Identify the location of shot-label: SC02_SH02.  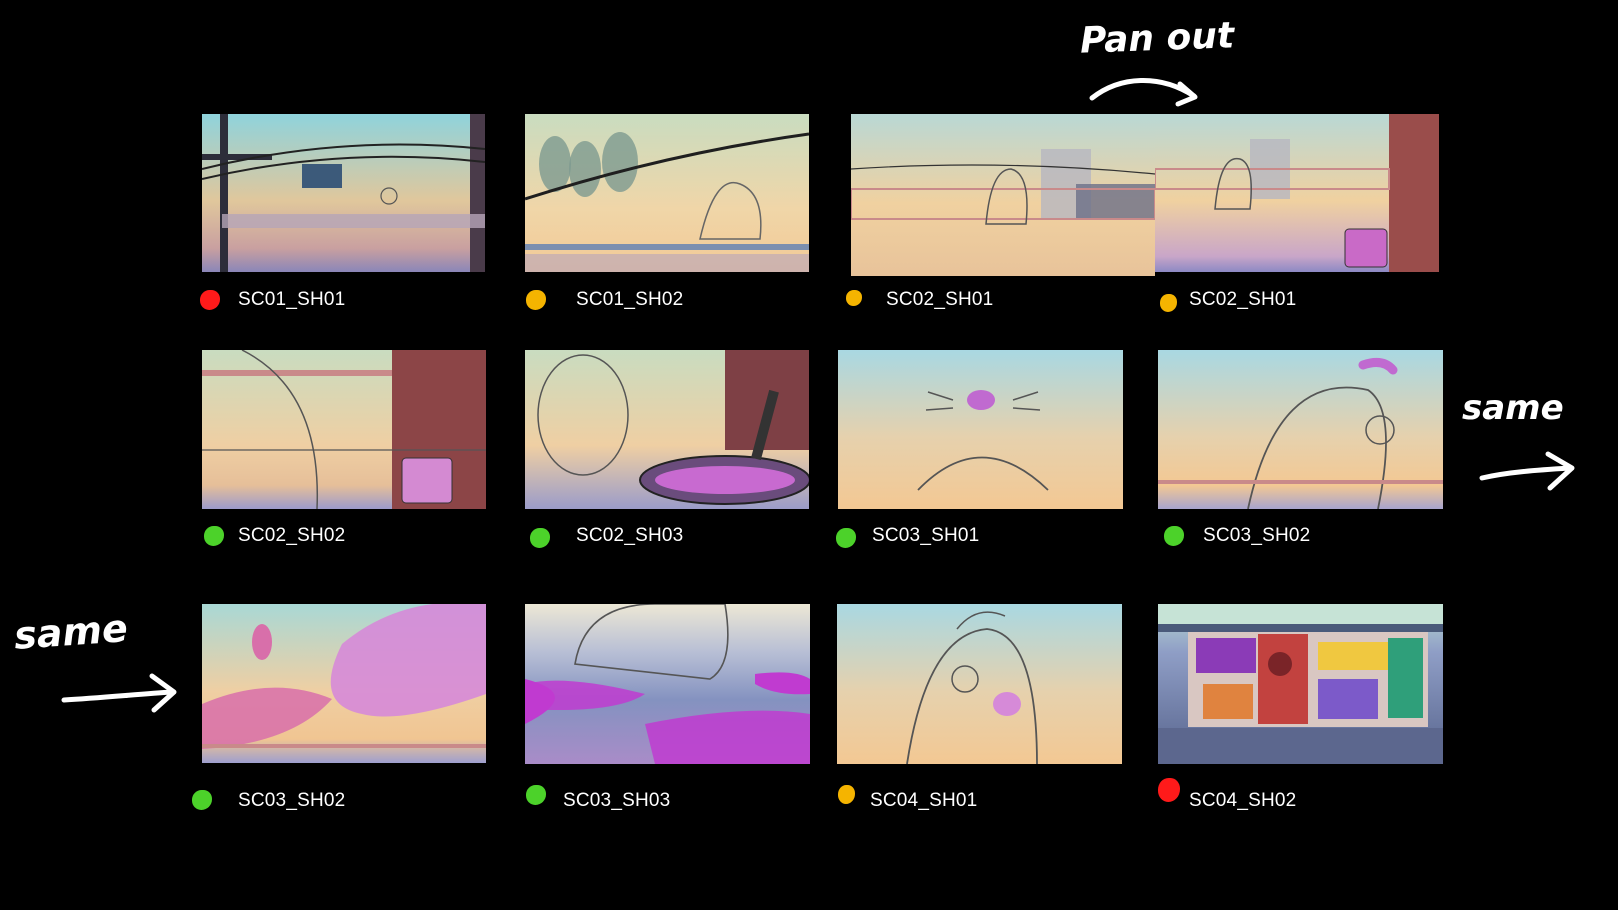
(292, 535).